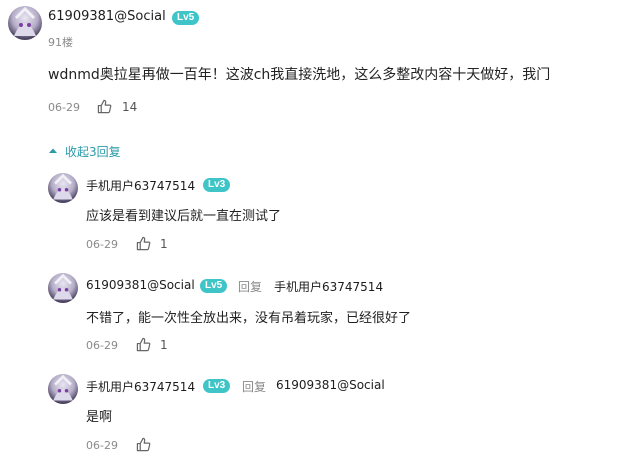 This screenshot has width=640, height=461. Describe the element at coordinates (328, 286) in the screenshot. I see `reply-target-username: 手机用户63747514` at that location.